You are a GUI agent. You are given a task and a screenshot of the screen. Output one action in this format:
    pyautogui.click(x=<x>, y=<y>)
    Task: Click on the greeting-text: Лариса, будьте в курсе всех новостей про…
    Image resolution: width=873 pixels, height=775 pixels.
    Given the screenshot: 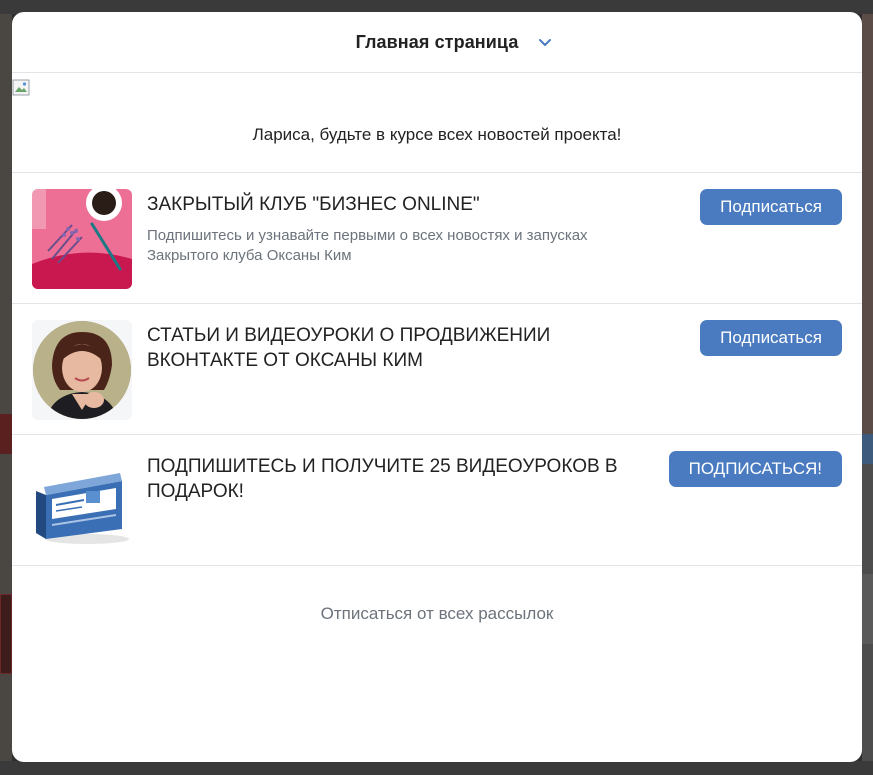 What is the action you would take?
    pyautogui.click(x=437, y=134)
    